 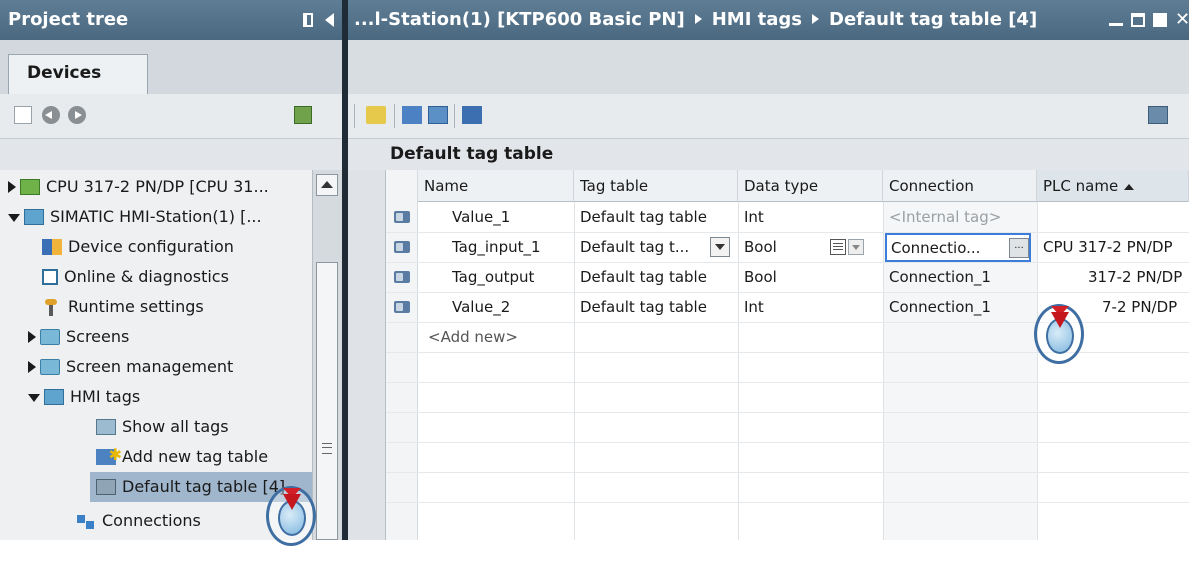 What do you see at coordinates (1139, 307) in the screenshot?
I see `cell-plc-name: 7-2 PN/DP` at bounding box center [1139, 307].